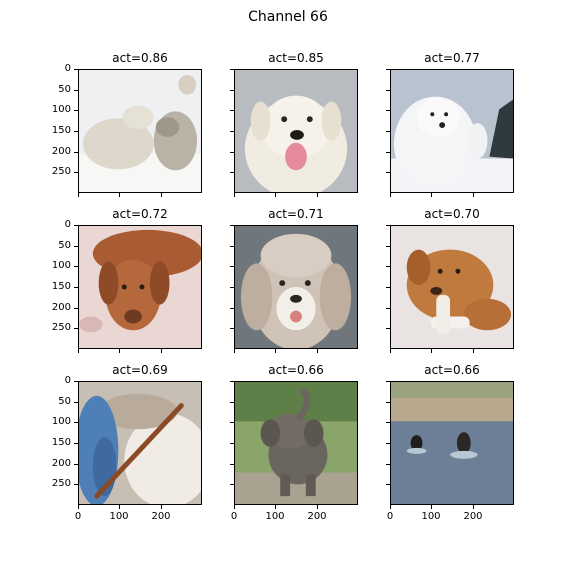 This screenshot has height=576, width=576. What do you see at coordinates (296, 58) in the screenshot?
I see `panel-title: act=0.85` at bounding box center [296, 58].